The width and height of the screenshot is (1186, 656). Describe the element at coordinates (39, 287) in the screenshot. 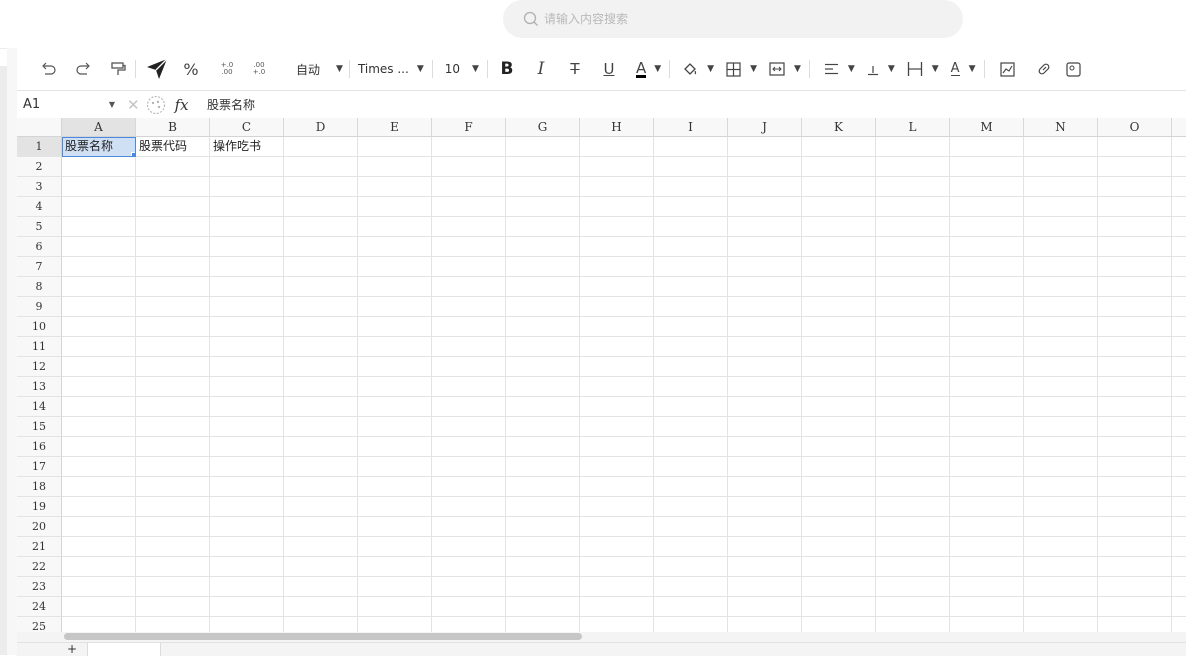

I see `row-header: 8` at that location.